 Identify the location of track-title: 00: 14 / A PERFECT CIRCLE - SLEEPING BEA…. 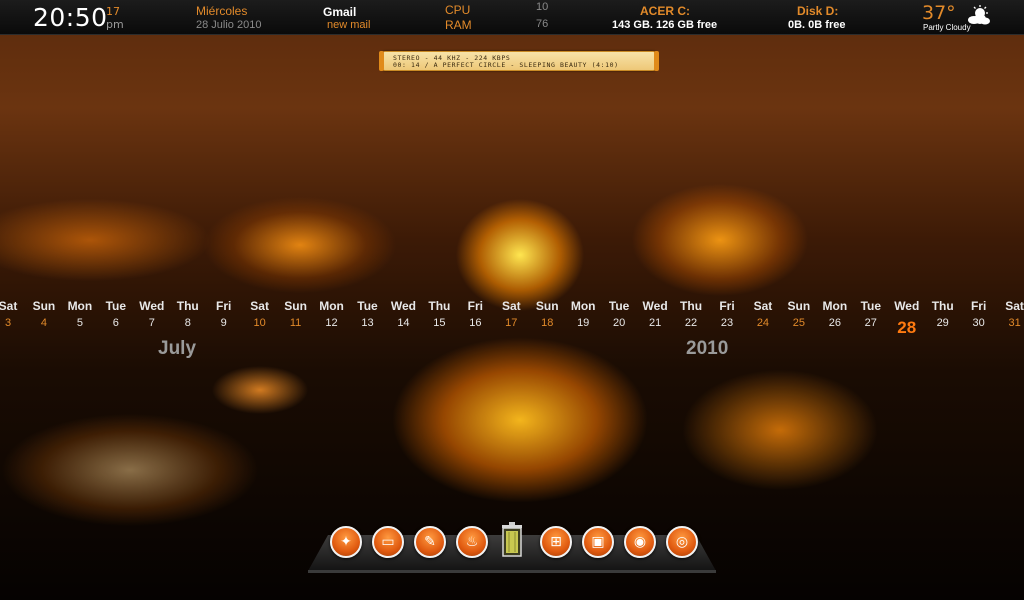
(506, 65).